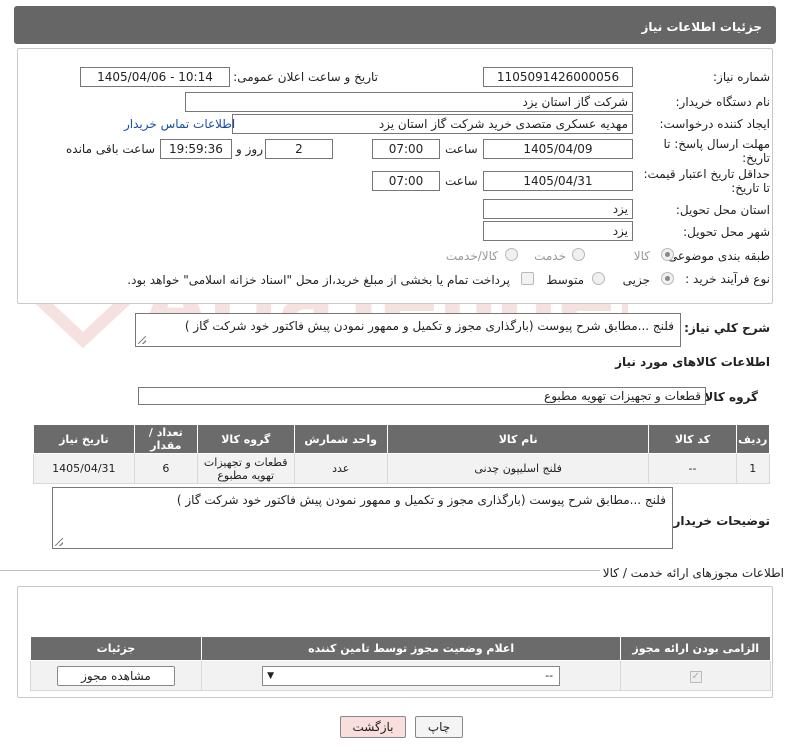 The height and width of the screenshot is (753, 788). I want to click on days-remaining-field: 2, so click(299, 149).